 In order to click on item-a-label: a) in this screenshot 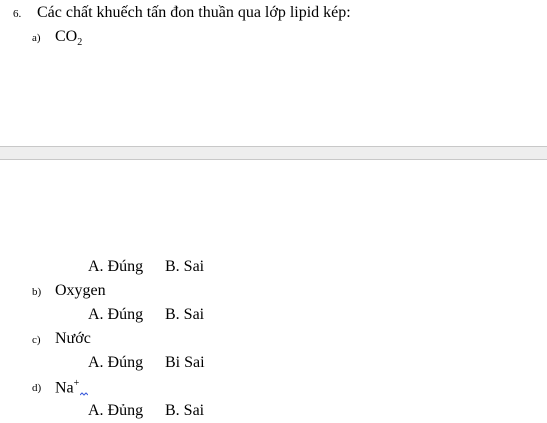, I will do `click(36, 38)`.